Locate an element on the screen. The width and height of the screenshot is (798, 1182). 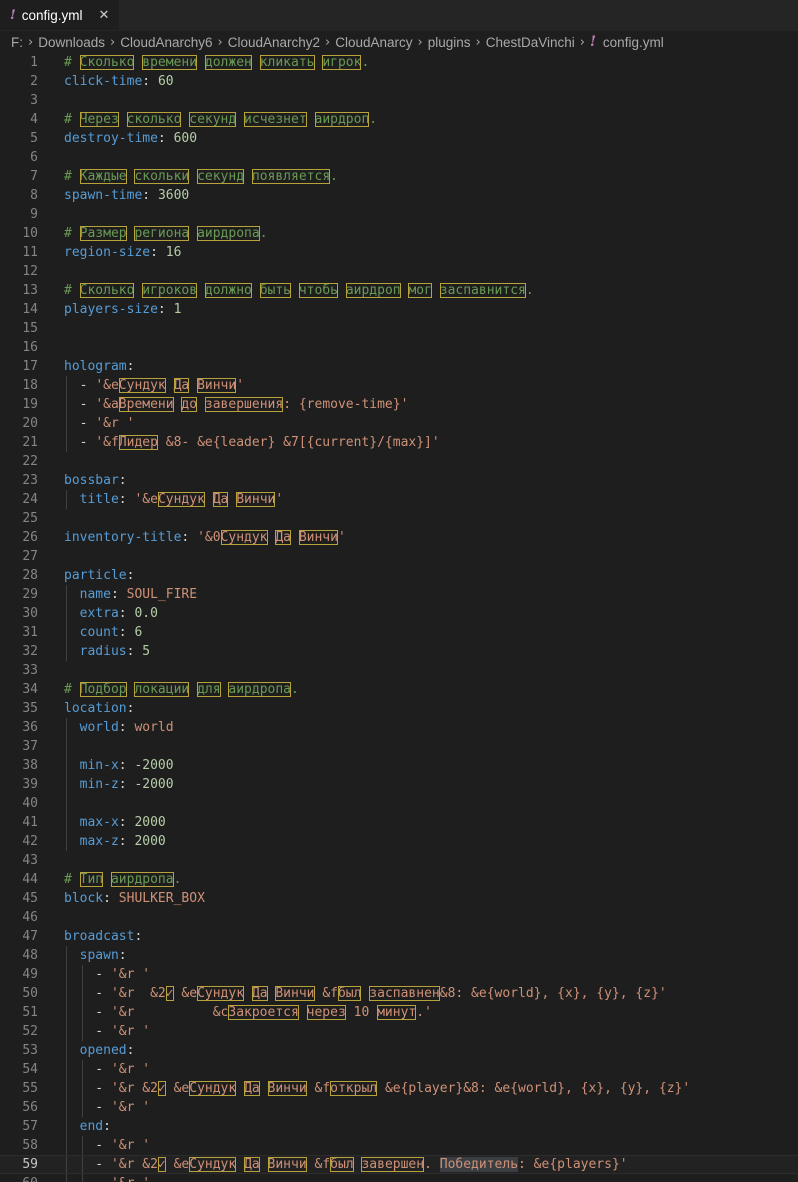
breadcrumb-segment: plugins is located at coordinates (449, 42).